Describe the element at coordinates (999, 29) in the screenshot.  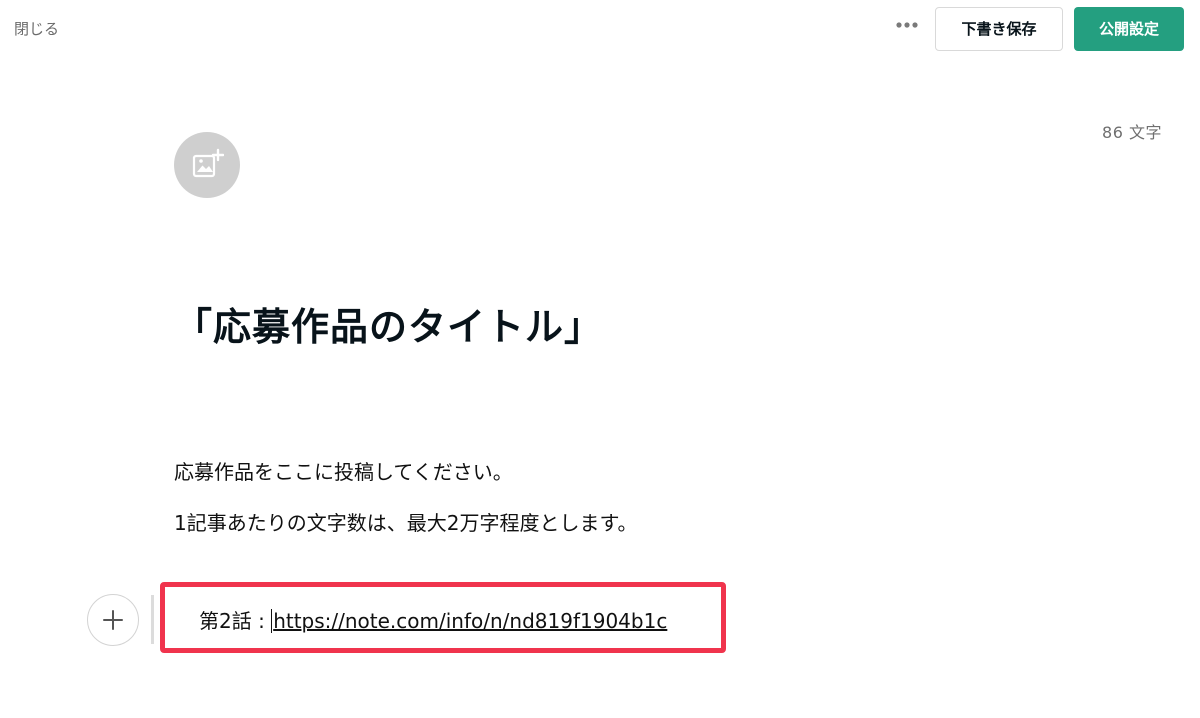
I see `save-draft-button: 下書き保存` at that location.